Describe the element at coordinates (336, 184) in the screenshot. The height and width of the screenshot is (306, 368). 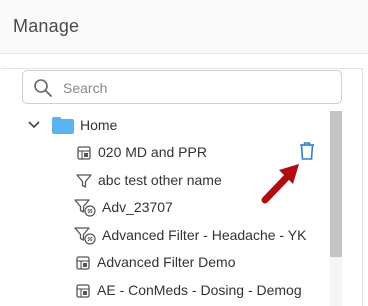
I see `scrollbar-thumb` at that location.